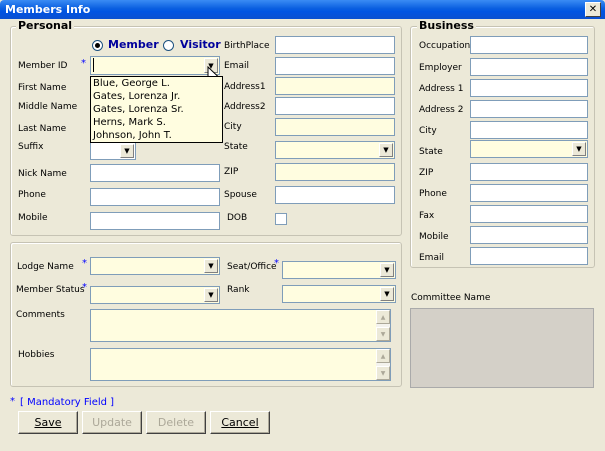 The image size is (605, 451). What do you see at coordinates (42, 129) in the screenshot?
I see `last-name-label: Last Name` at bounding box center [42, 129].